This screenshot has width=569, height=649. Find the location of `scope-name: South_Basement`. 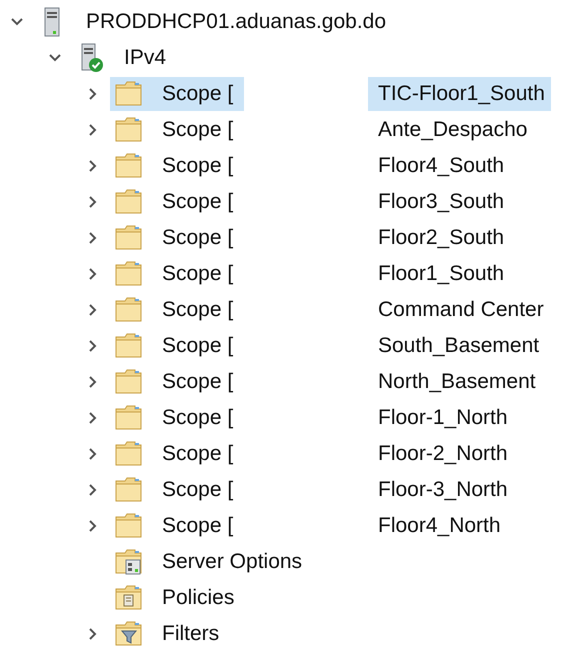

scope-name: South_Basement is located at coordinates (458, 346).